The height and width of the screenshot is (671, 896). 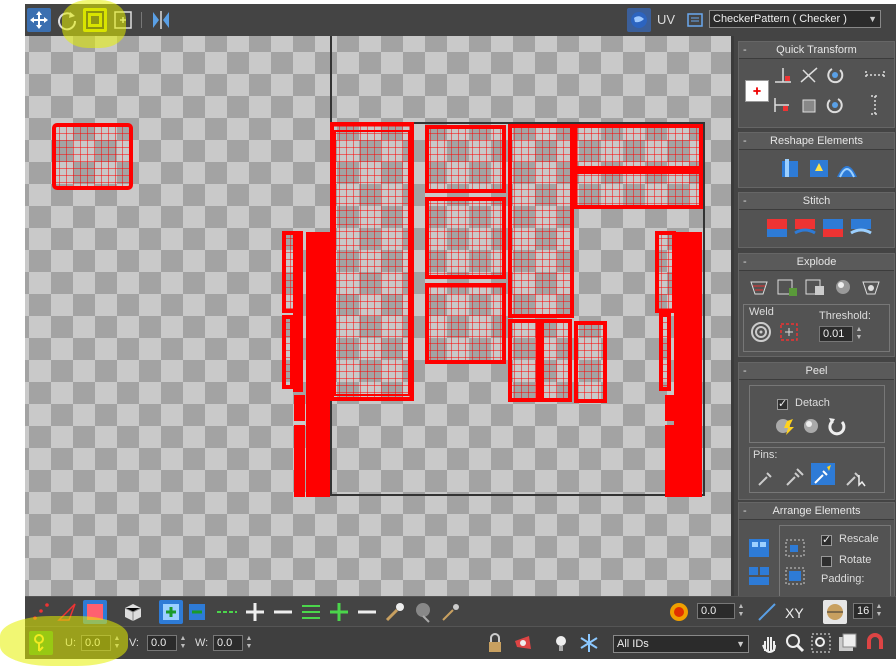 What do you see at coordinates (835, 612) in the screenshot?
I see `grid-snap-icon` at bounding box center [835, 612].